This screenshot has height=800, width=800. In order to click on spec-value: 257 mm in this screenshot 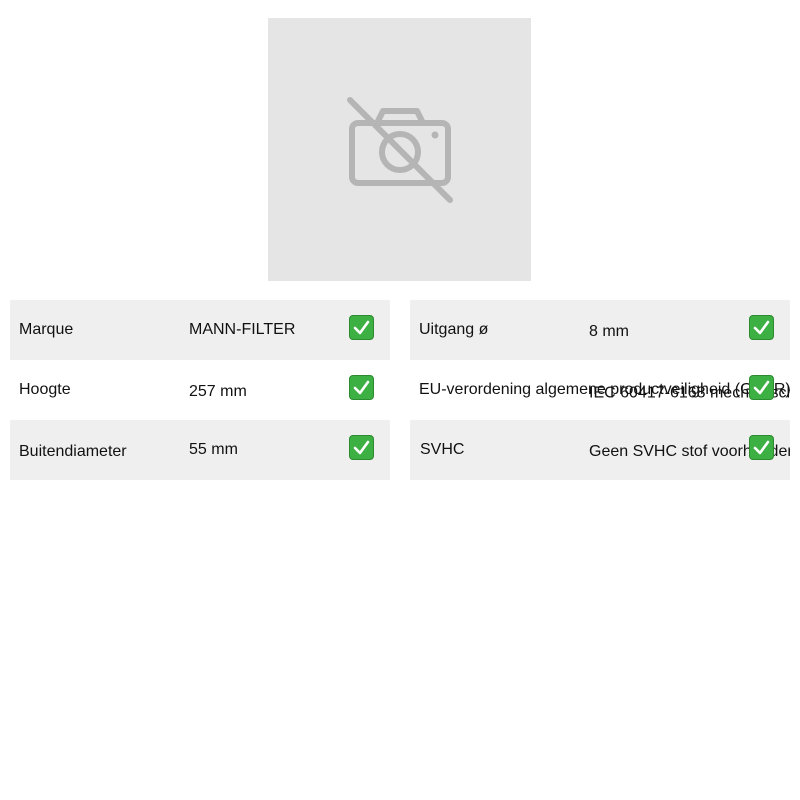, I will do `click(218, 391)`.